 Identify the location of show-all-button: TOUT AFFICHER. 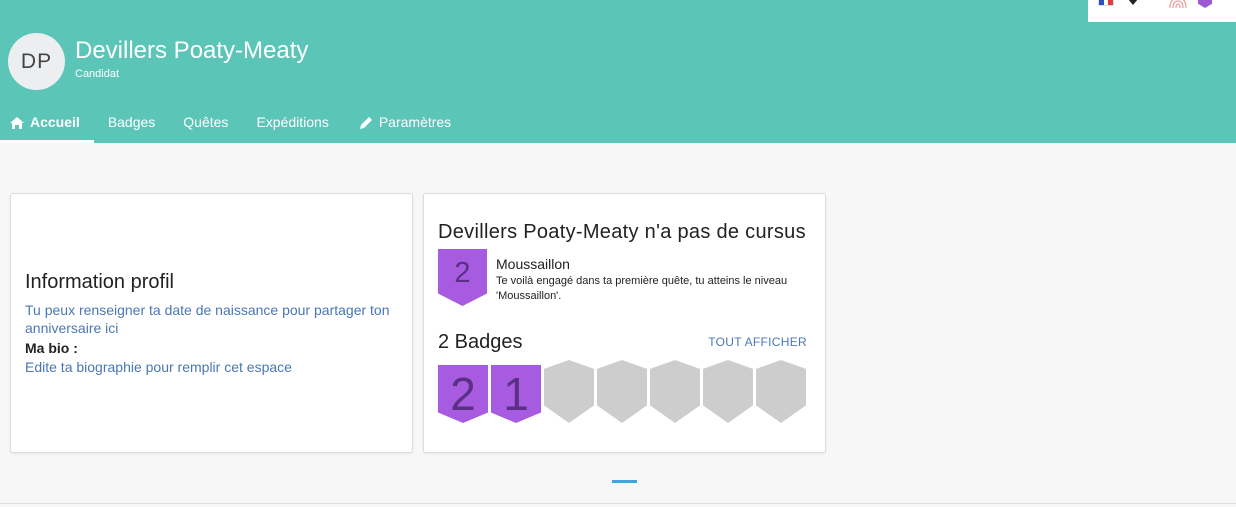
(757, 342).